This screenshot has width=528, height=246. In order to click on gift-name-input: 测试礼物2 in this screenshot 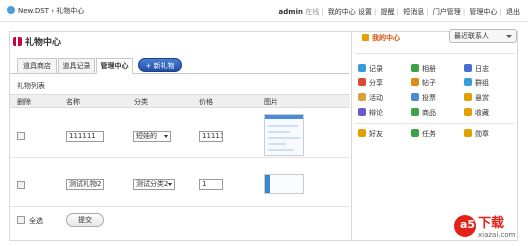, I will do `click(85, 184)`.